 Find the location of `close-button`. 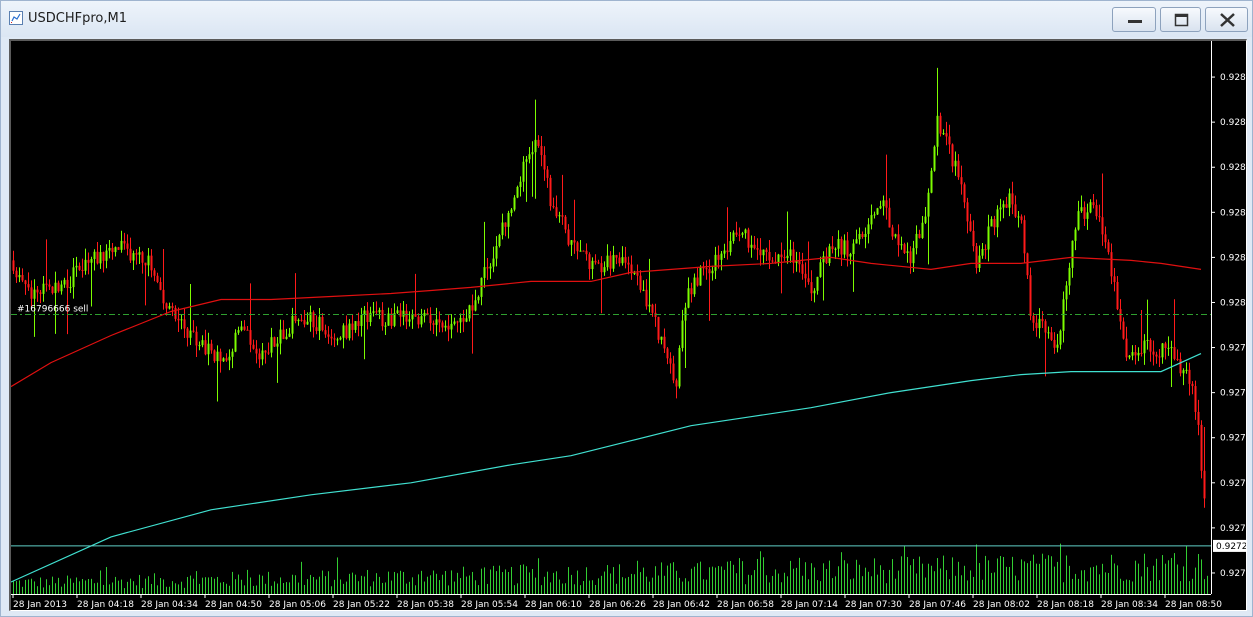

close-button is located at coordinates (1226, 19).